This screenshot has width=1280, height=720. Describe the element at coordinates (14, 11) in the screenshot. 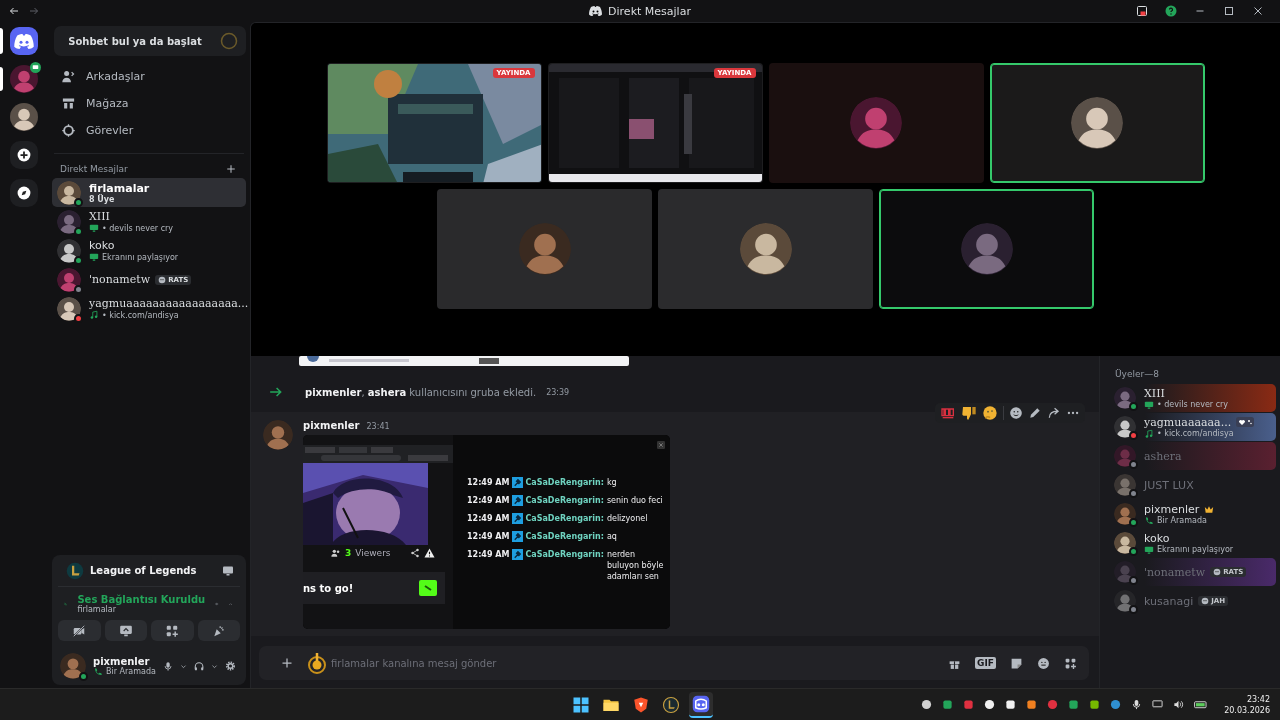

I see `back-icon` at that location.